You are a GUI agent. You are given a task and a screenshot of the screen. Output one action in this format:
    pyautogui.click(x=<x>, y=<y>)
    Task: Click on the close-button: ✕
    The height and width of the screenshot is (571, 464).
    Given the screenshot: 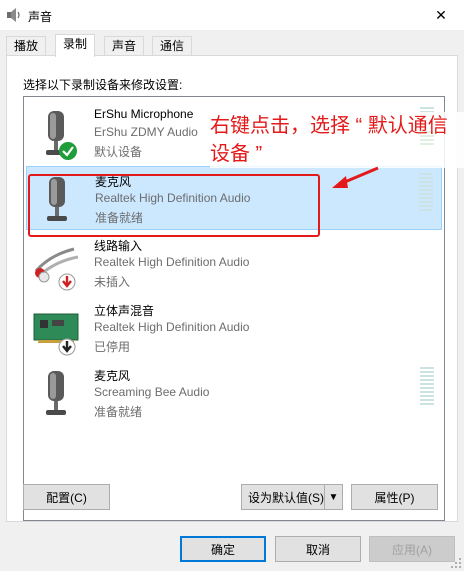 What is the action you would take?
    pyautogui.click(x=441, y=15)
    